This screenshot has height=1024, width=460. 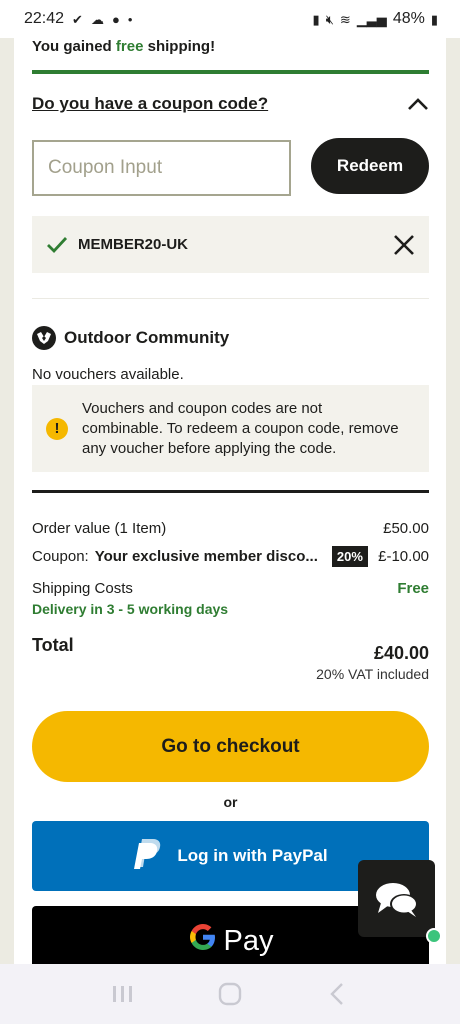 I want to click on coupon-label: Coupon:, so click(x=60, y=556).